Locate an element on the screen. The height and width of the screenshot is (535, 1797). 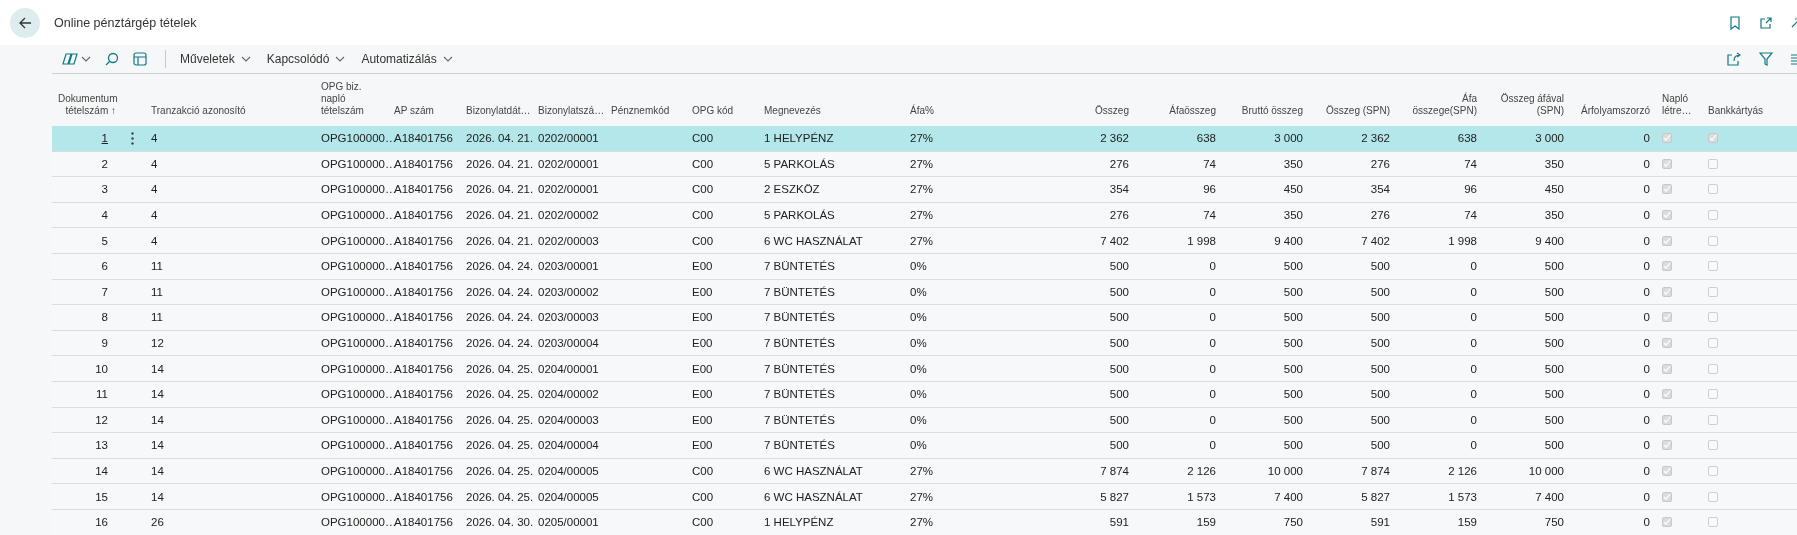
filter-icon is located at coordinates (1766, 59).